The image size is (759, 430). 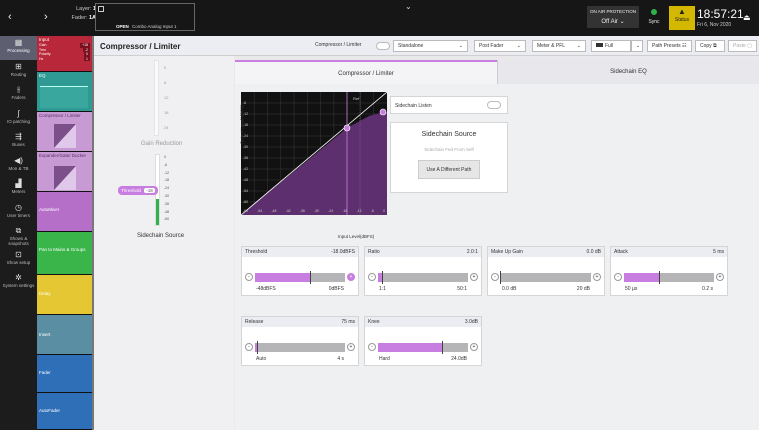 I want to click on release-minus-button: -, so click(x=249, y=347).